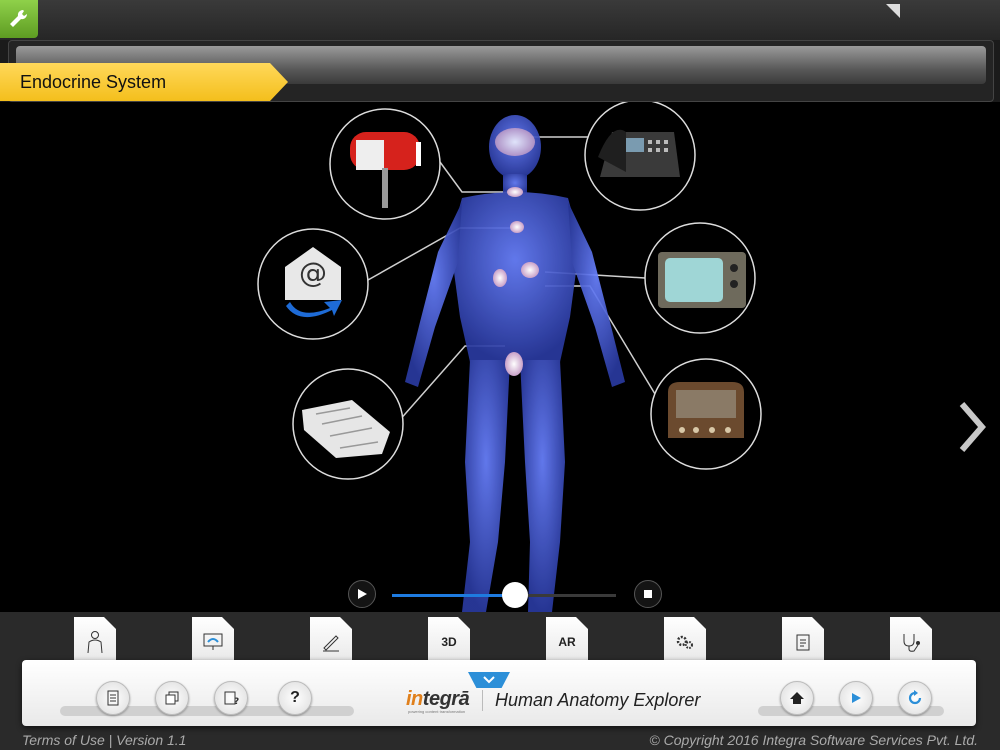 The image size is (1000, 750). I want to click on quiz-icon: ?, so click(231, 698).